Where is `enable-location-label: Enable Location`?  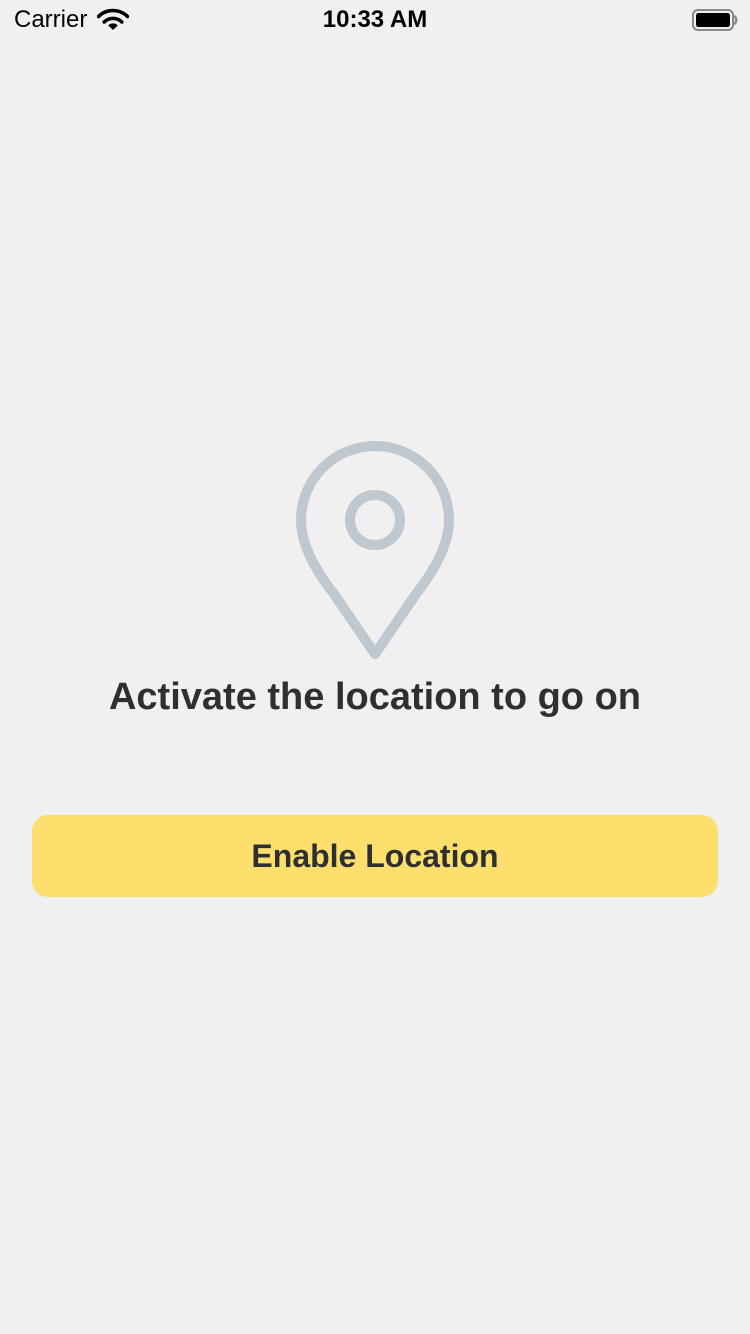
enable-location-label: Enable Location is located at coordinates (375, 855).